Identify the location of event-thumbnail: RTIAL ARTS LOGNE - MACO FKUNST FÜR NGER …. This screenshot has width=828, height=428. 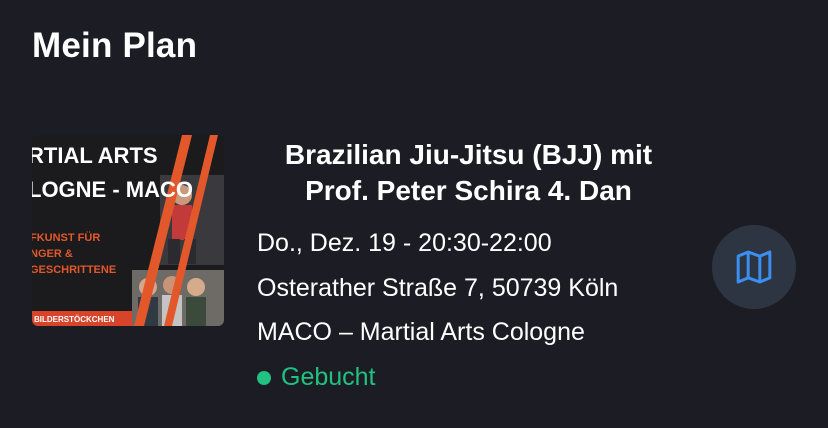
(128, 230).